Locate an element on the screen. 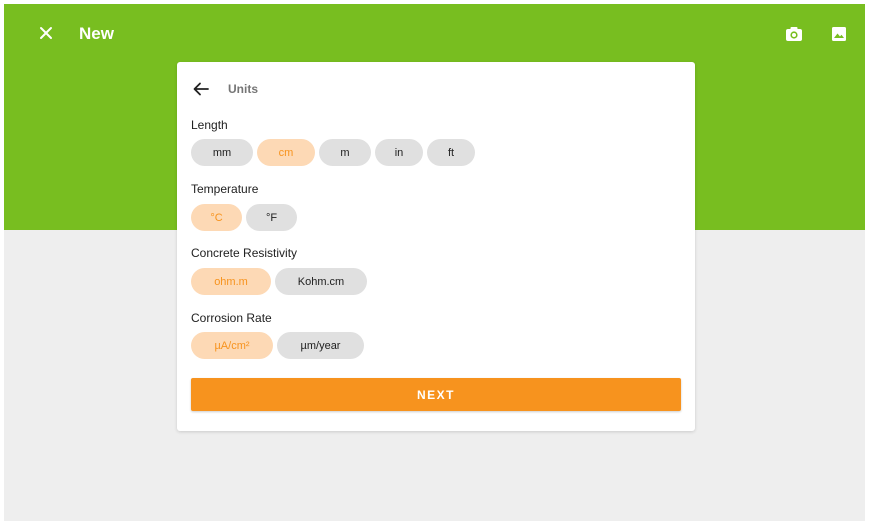 This screenshot has height=521, width=869. gallery-button is located at coordinates (839, 34).